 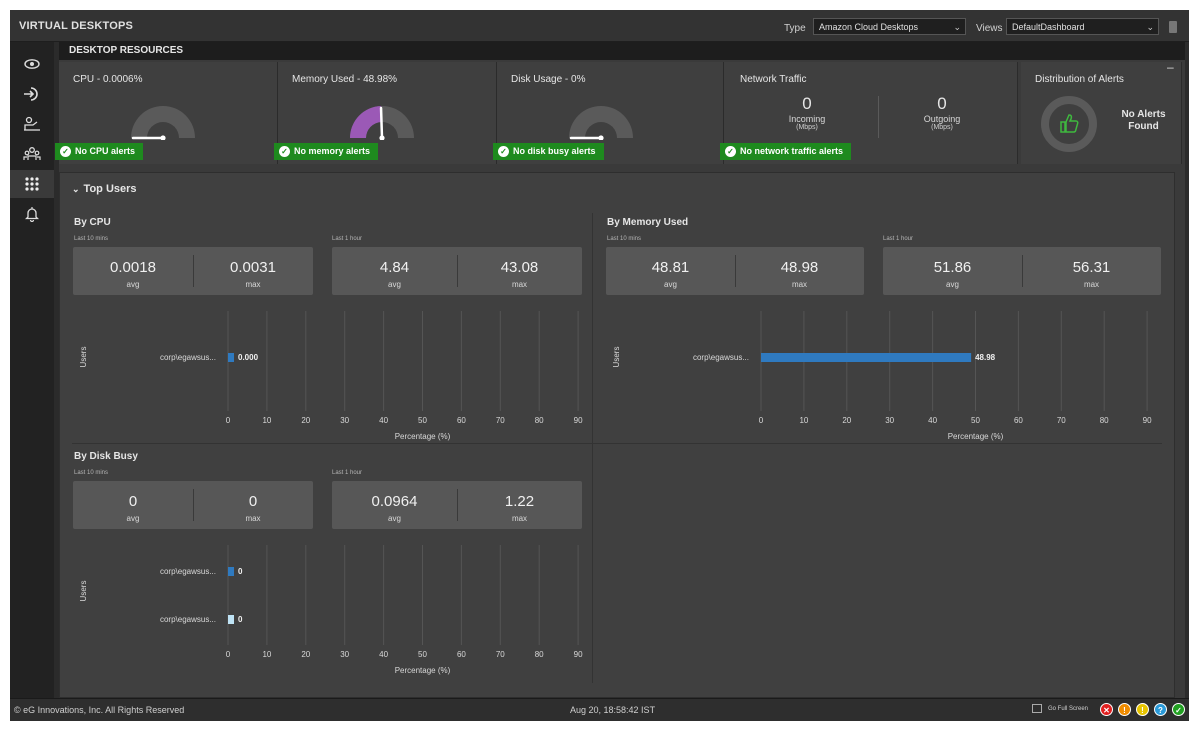 What do you see at coordinates (422, 420) in the screenshot?
I see `x-tick-label: 50` at bounding box center [422, 420].